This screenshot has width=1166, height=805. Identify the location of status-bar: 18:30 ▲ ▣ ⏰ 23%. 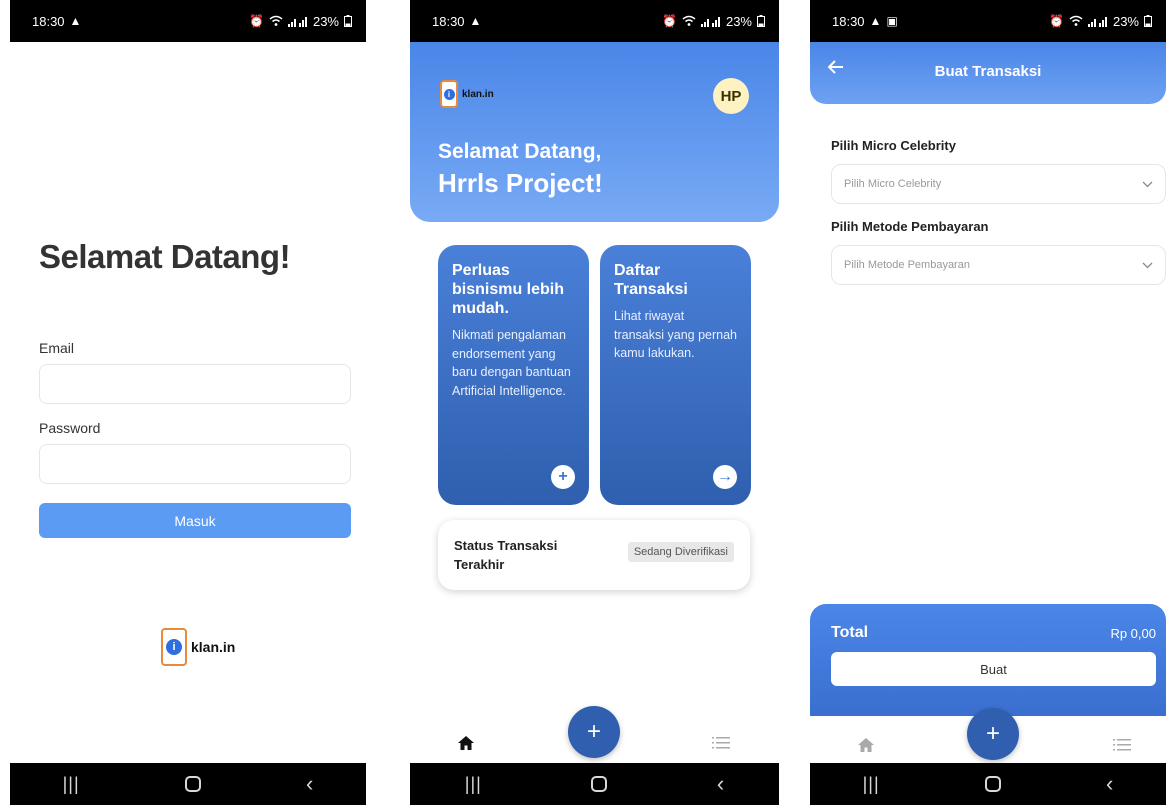
(988, 21).